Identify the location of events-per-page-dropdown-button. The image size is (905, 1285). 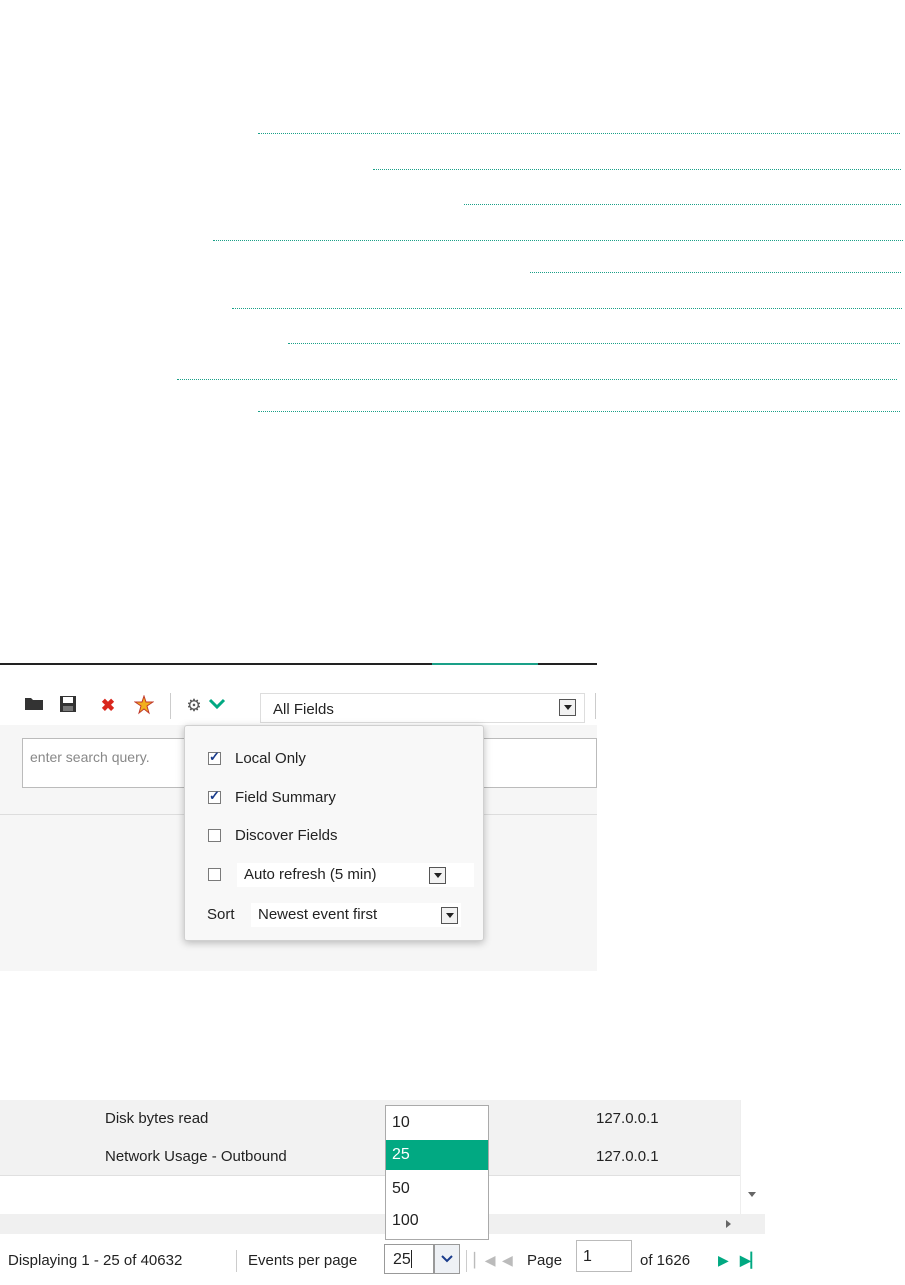
(447, 1259).